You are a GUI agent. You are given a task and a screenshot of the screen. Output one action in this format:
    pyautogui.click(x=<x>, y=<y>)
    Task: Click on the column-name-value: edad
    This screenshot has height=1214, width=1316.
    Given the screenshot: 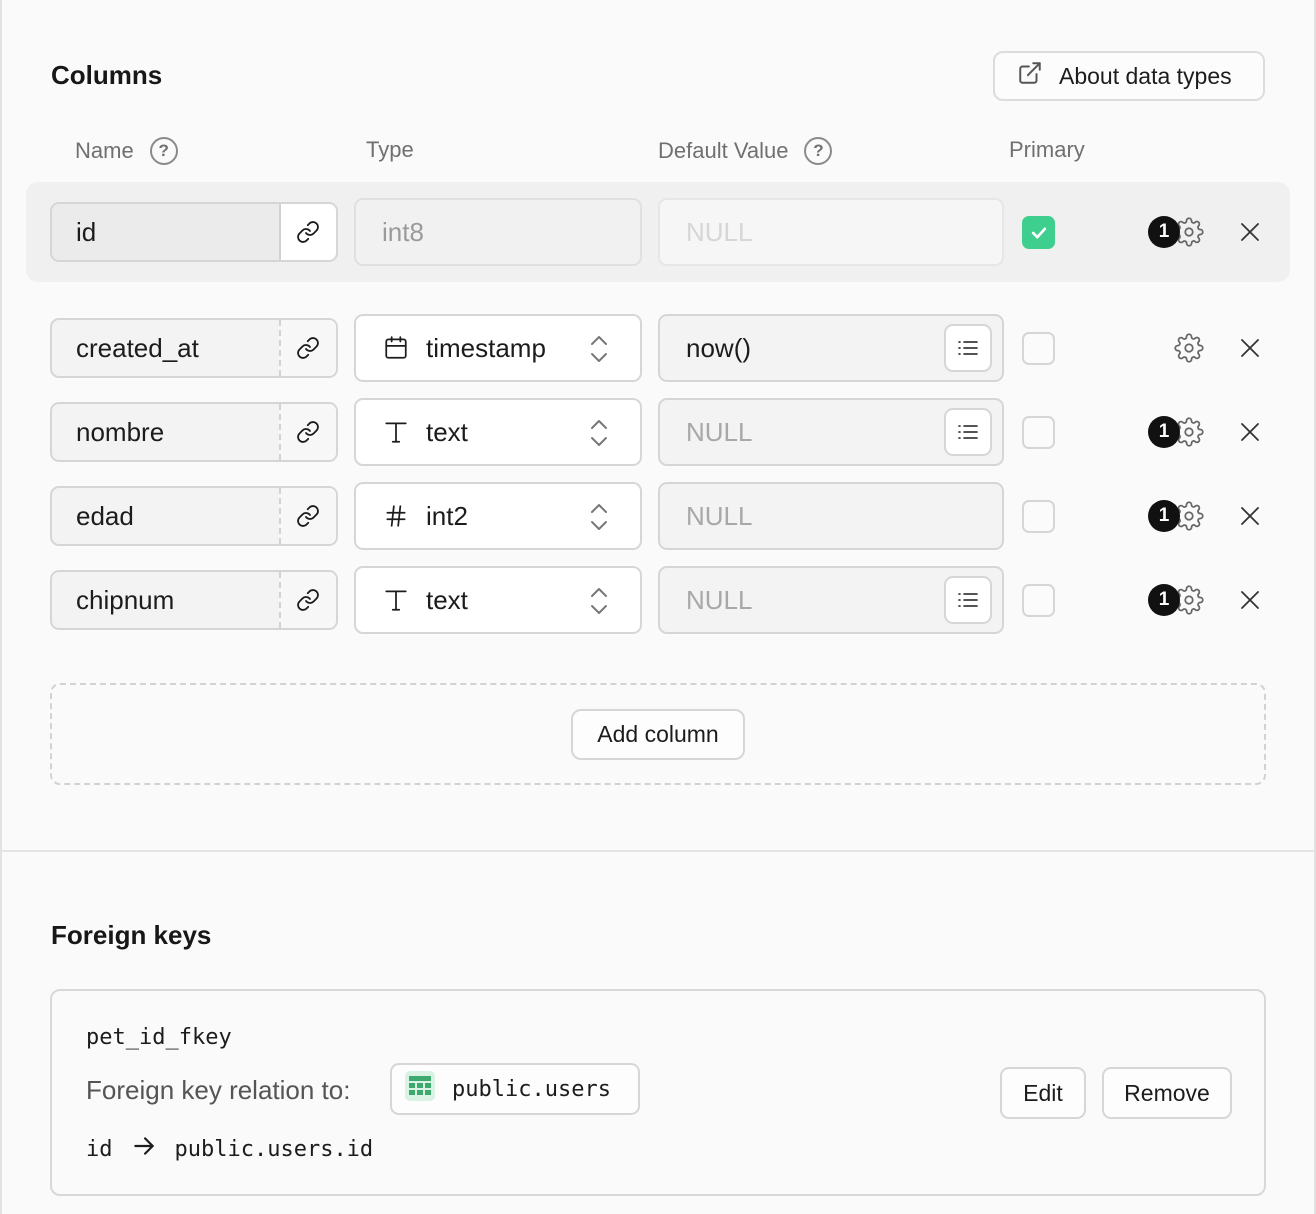 What is the action you would take?
    pyautogui.click(x=105, y=515)
    